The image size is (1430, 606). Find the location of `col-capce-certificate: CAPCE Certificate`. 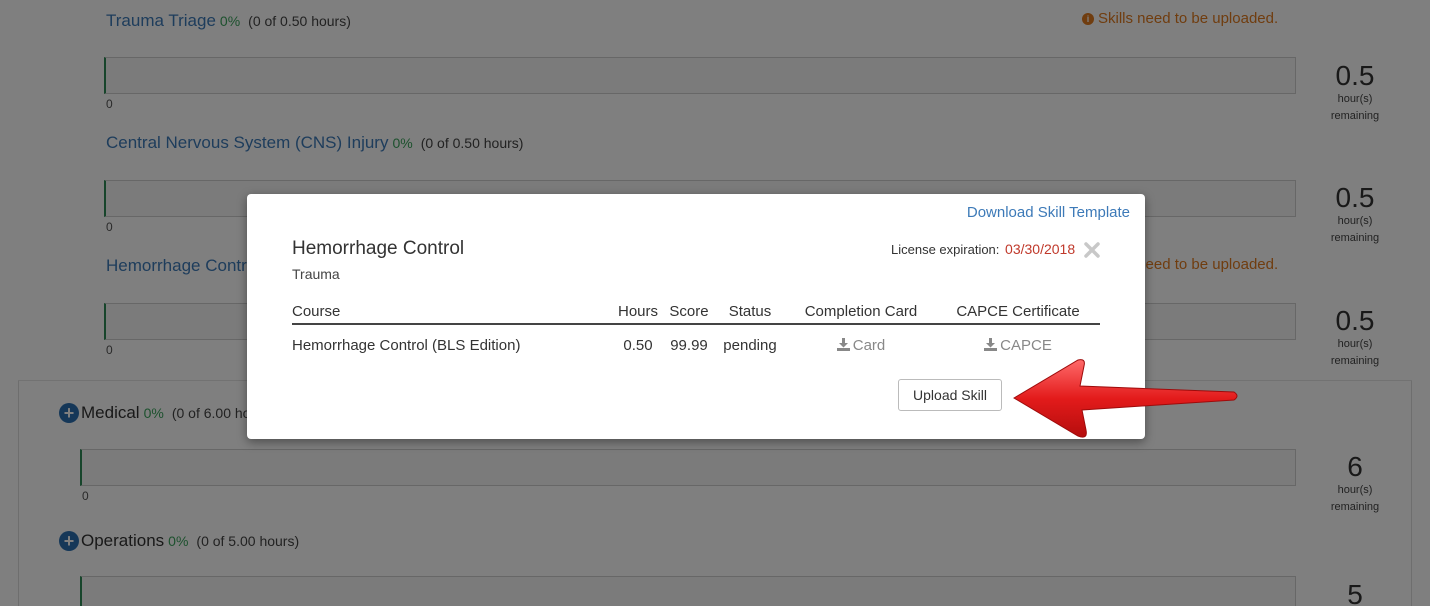

col-capce-certificate: CAPCE Certificate is located at coordinates (1018, 312).